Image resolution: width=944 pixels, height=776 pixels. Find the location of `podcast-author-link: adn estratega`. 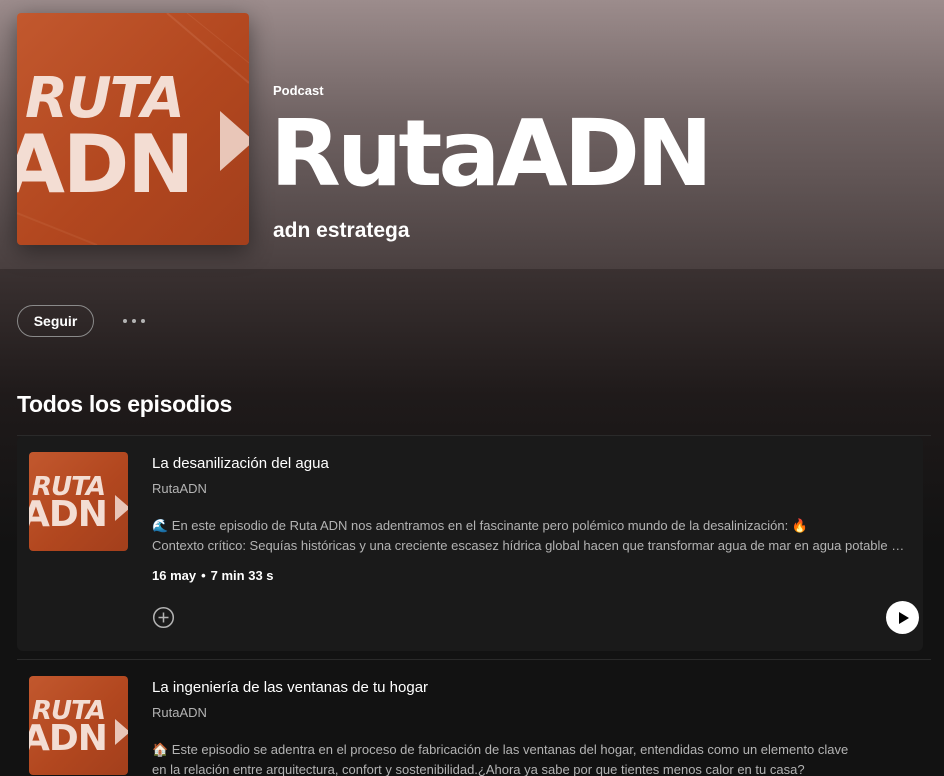

podcast-author-link: adn estratega is located at coordinates (341, 231).